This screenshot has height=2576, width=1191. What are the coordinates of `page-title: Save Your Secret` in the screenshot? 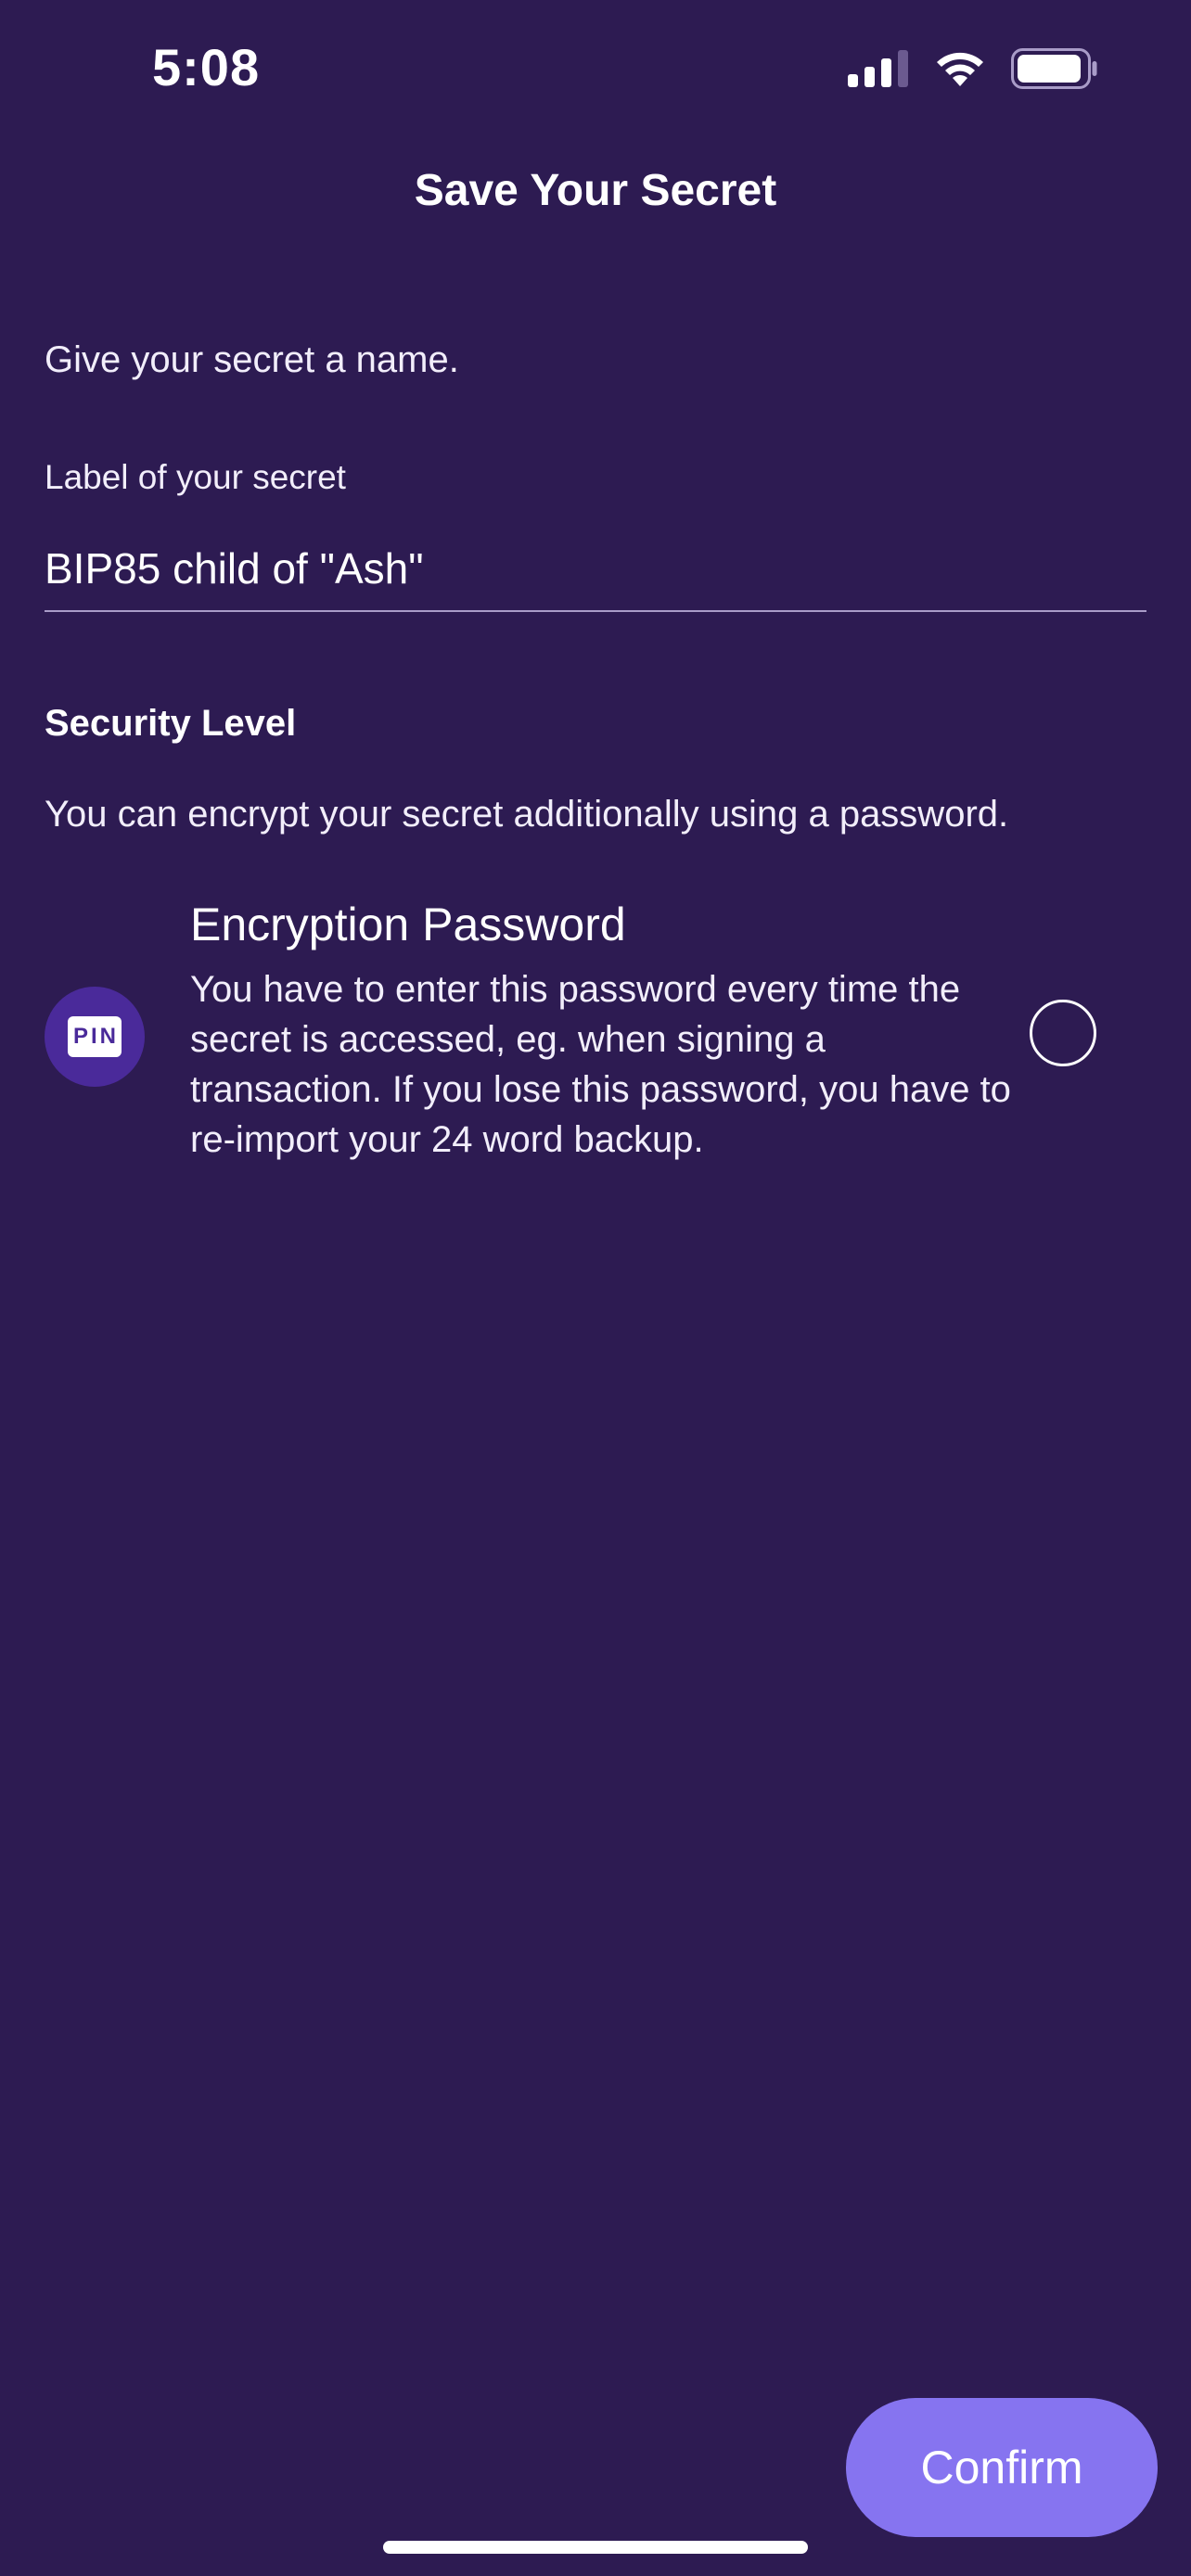 It's located at (595, 191).